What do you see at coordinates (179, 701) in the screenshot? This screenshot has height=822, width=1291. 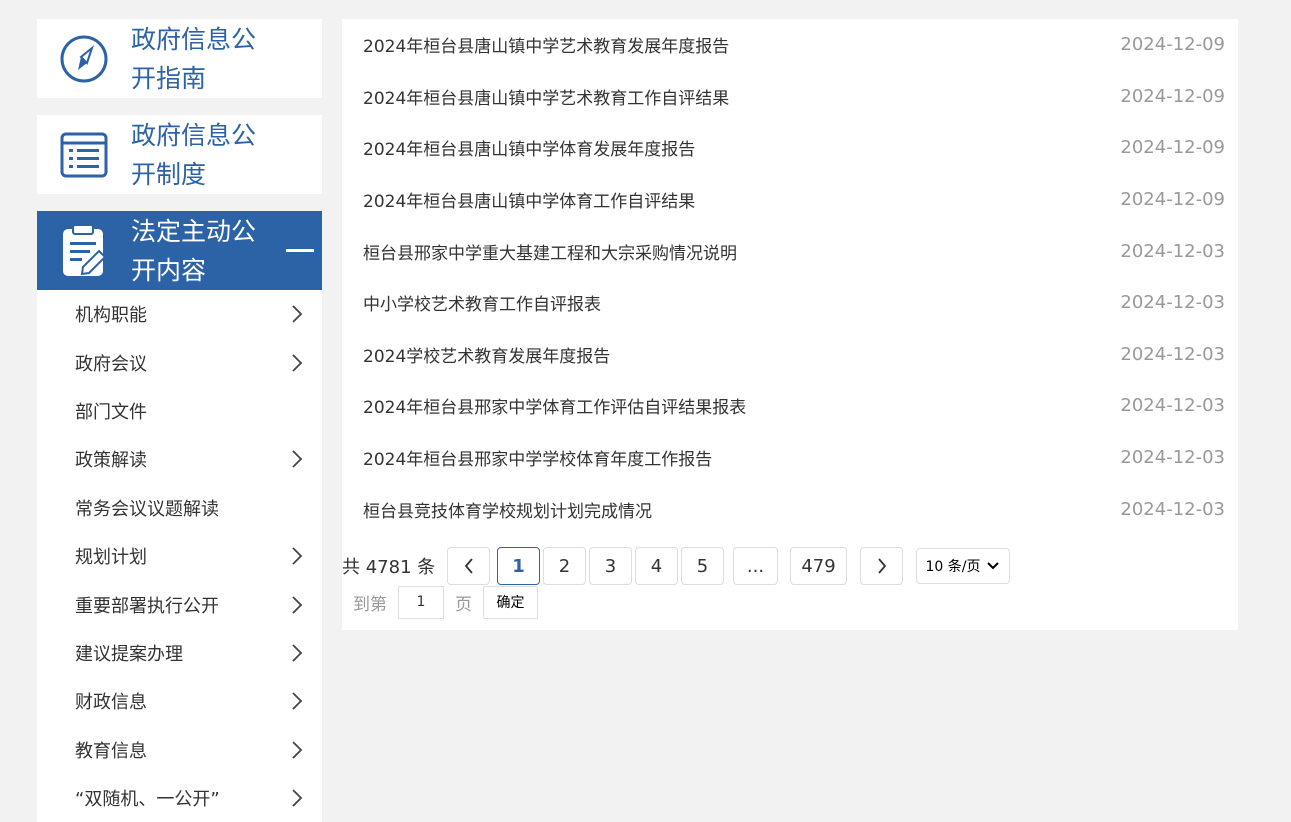 I see `submenu-item: 财政信息` at bounding box center [179, 701].